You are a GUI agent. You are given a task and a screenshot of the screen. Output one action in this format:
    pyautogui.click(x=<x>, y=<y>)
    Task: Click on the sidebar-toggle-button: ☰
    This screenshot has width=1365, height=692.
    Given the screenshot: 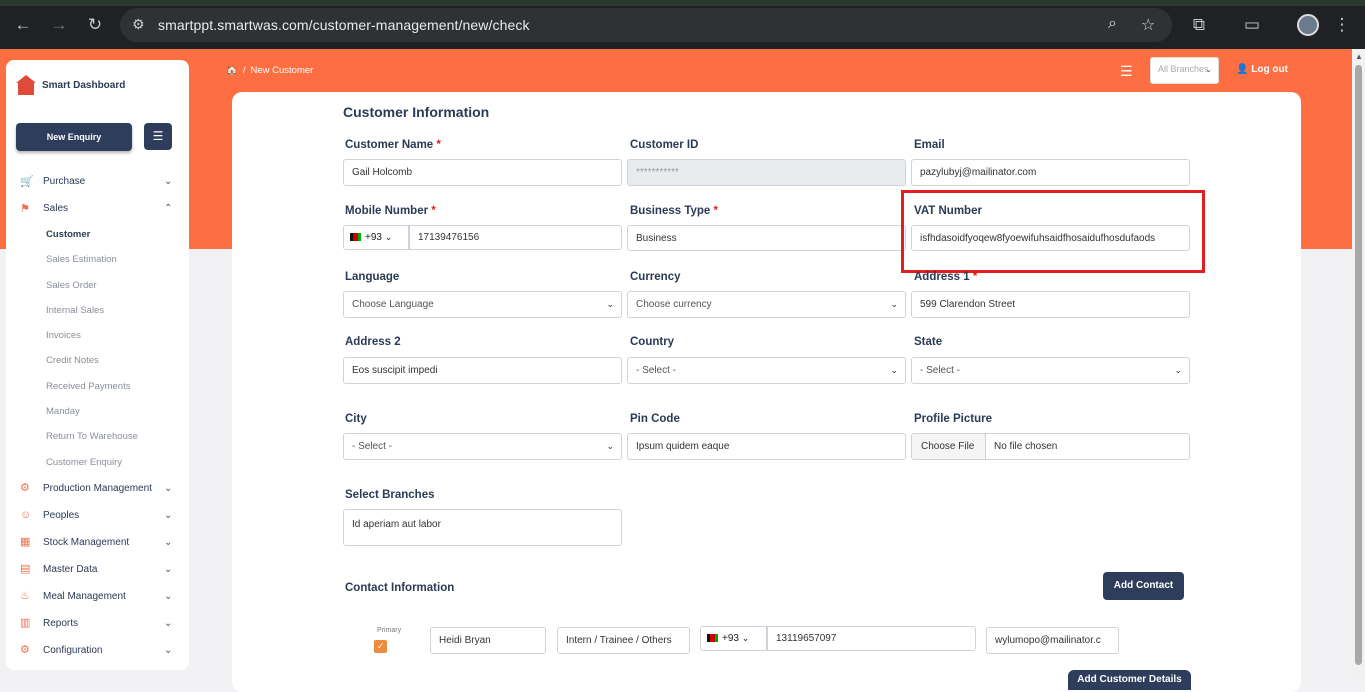 What is the action you would take?
    pyautogui.click(x=158, y=136)
    